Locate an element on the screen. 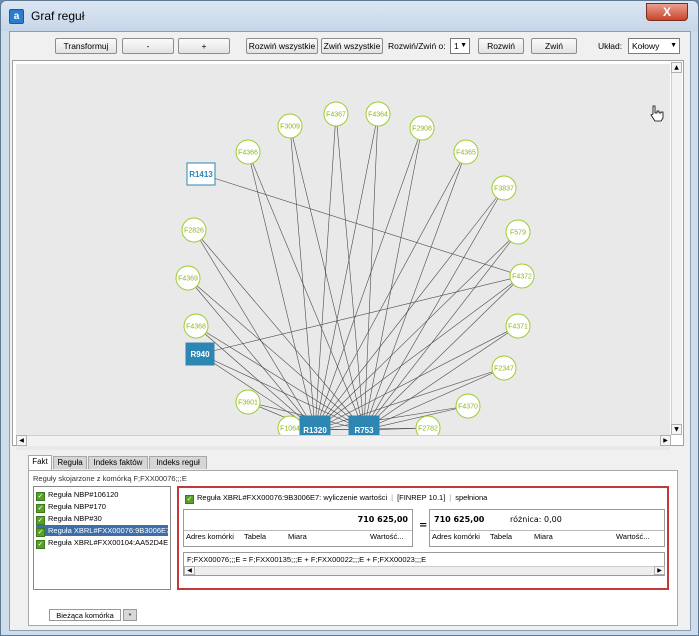  rule-tag: [FINREP 10.1] is located at coordinates (421, 497).